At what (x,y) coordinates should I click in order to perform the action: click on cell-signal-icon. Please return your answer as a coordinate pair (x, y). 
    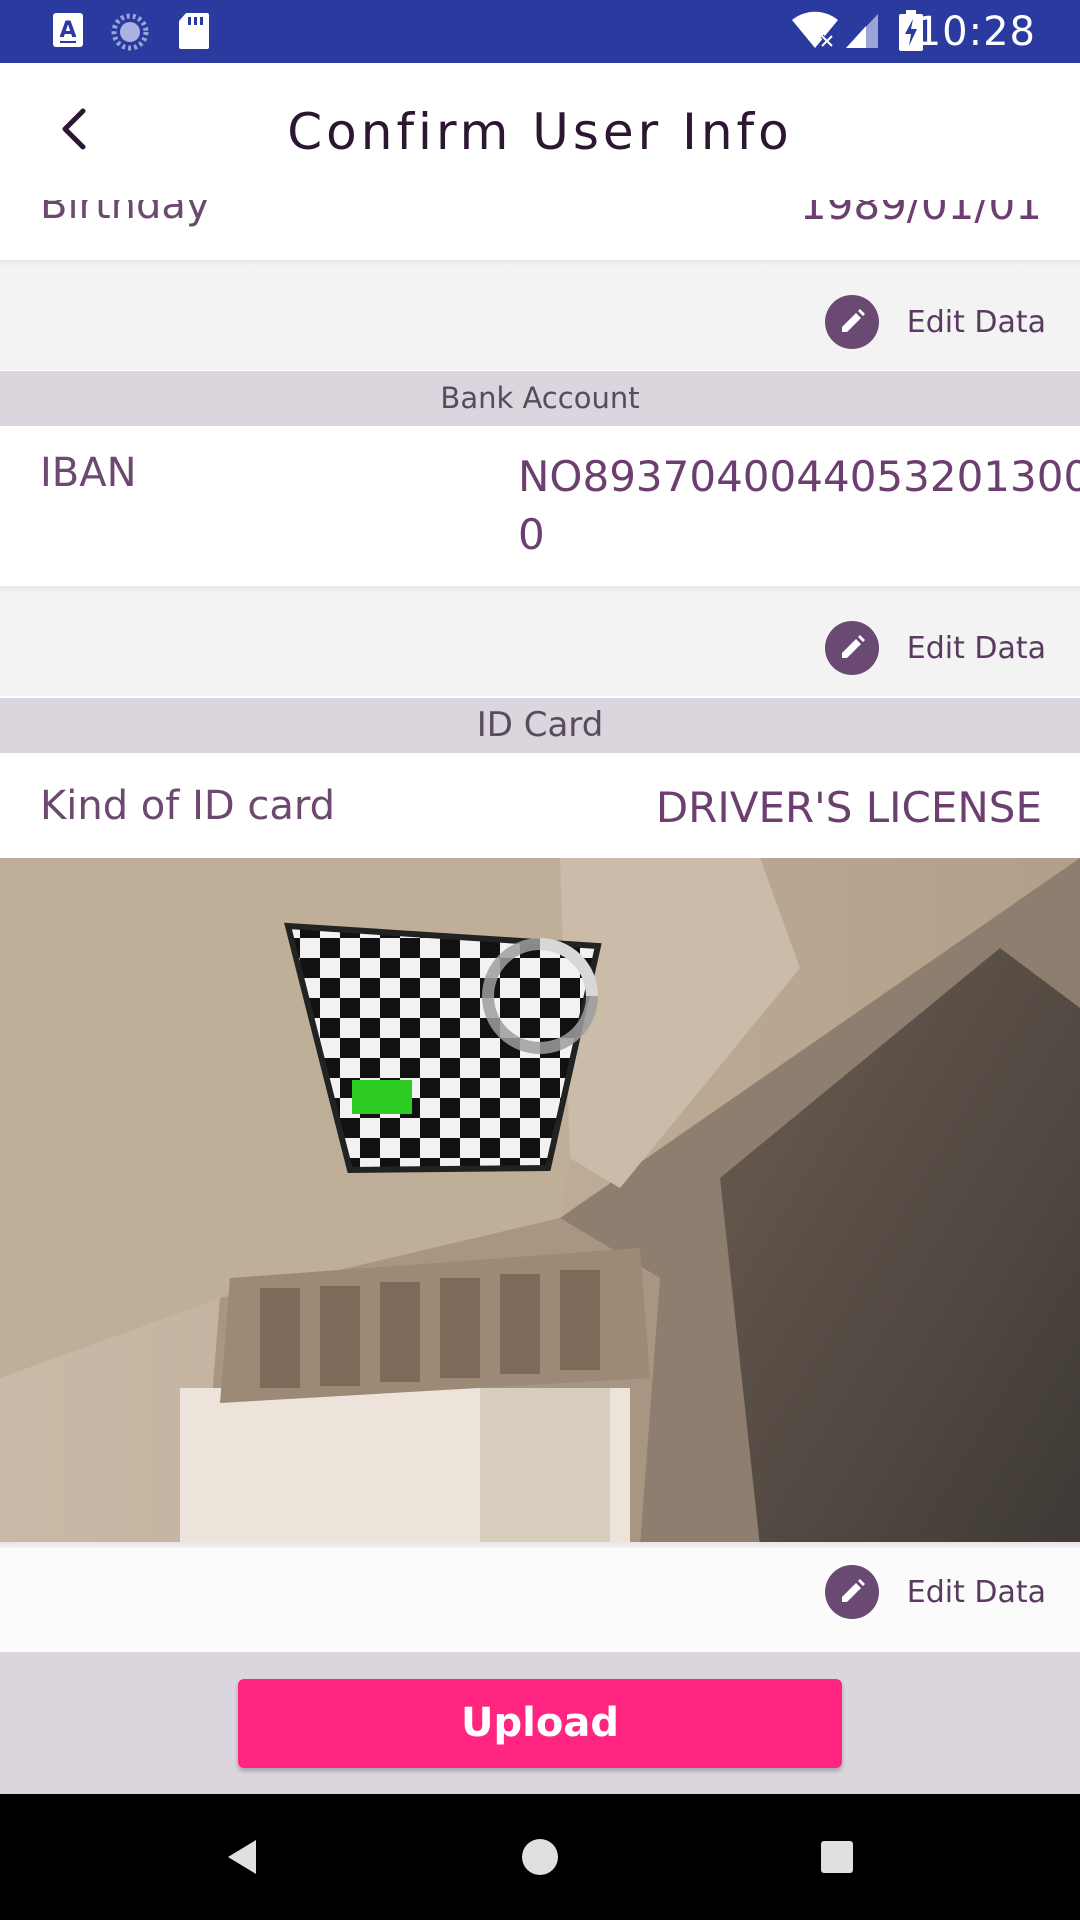
    Looking at the image, I should click on (862, 33).